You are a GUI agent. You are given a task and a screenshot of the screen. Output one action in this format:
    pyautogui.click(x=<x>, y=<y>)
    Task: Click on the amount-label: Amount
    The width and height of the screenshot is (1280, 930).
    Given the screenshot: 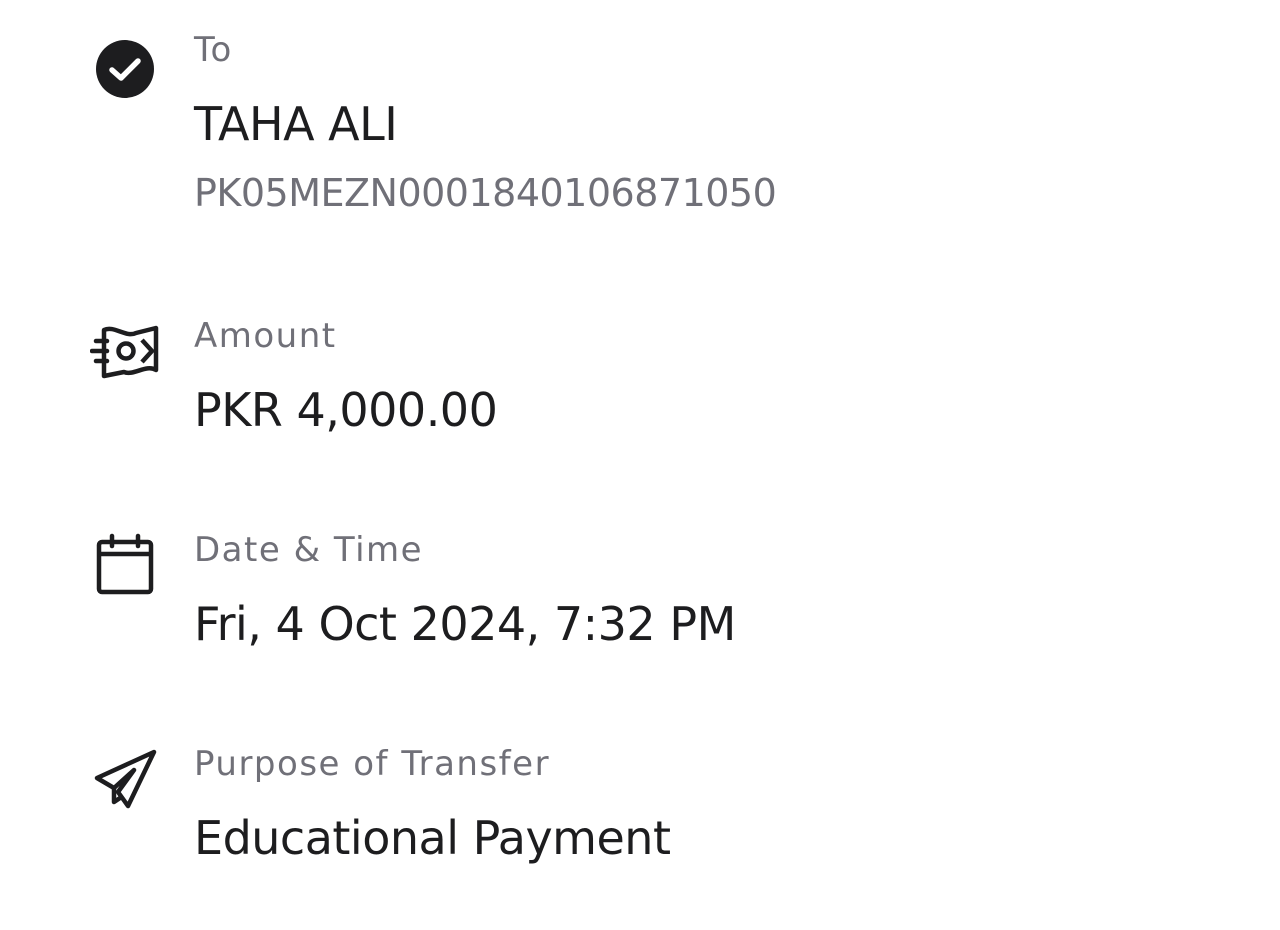 What is the action you would take?
    pyautogui.click(x=265, y=336)
    